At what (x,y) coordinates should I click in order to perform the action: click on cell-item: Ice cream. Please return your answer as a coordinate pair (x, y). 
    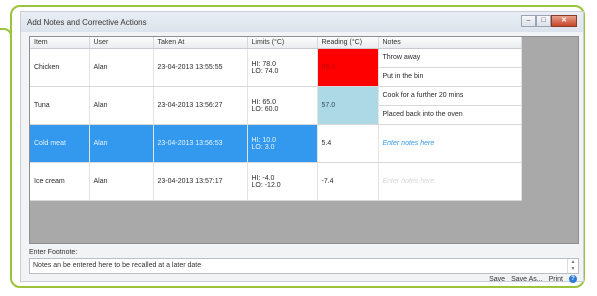
    Looking at the image, I should click on (60, 181).